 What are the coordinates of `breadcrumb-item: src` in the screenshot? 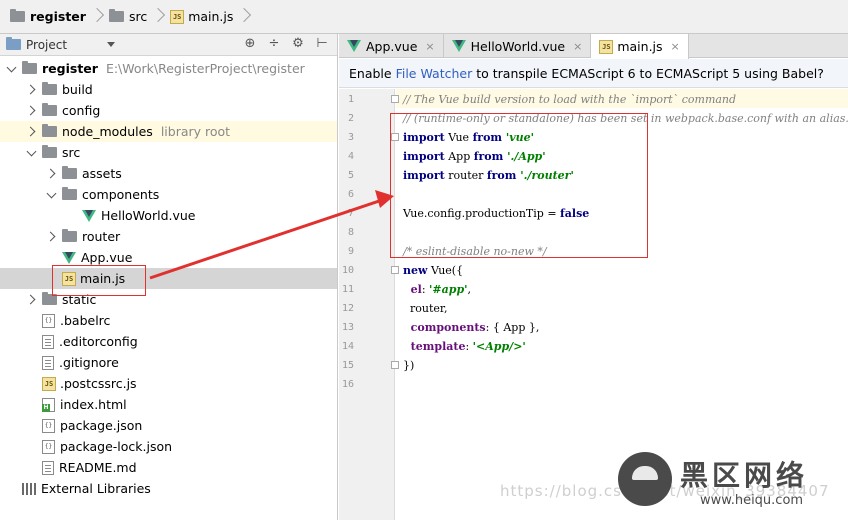 It's located at (128, 17).